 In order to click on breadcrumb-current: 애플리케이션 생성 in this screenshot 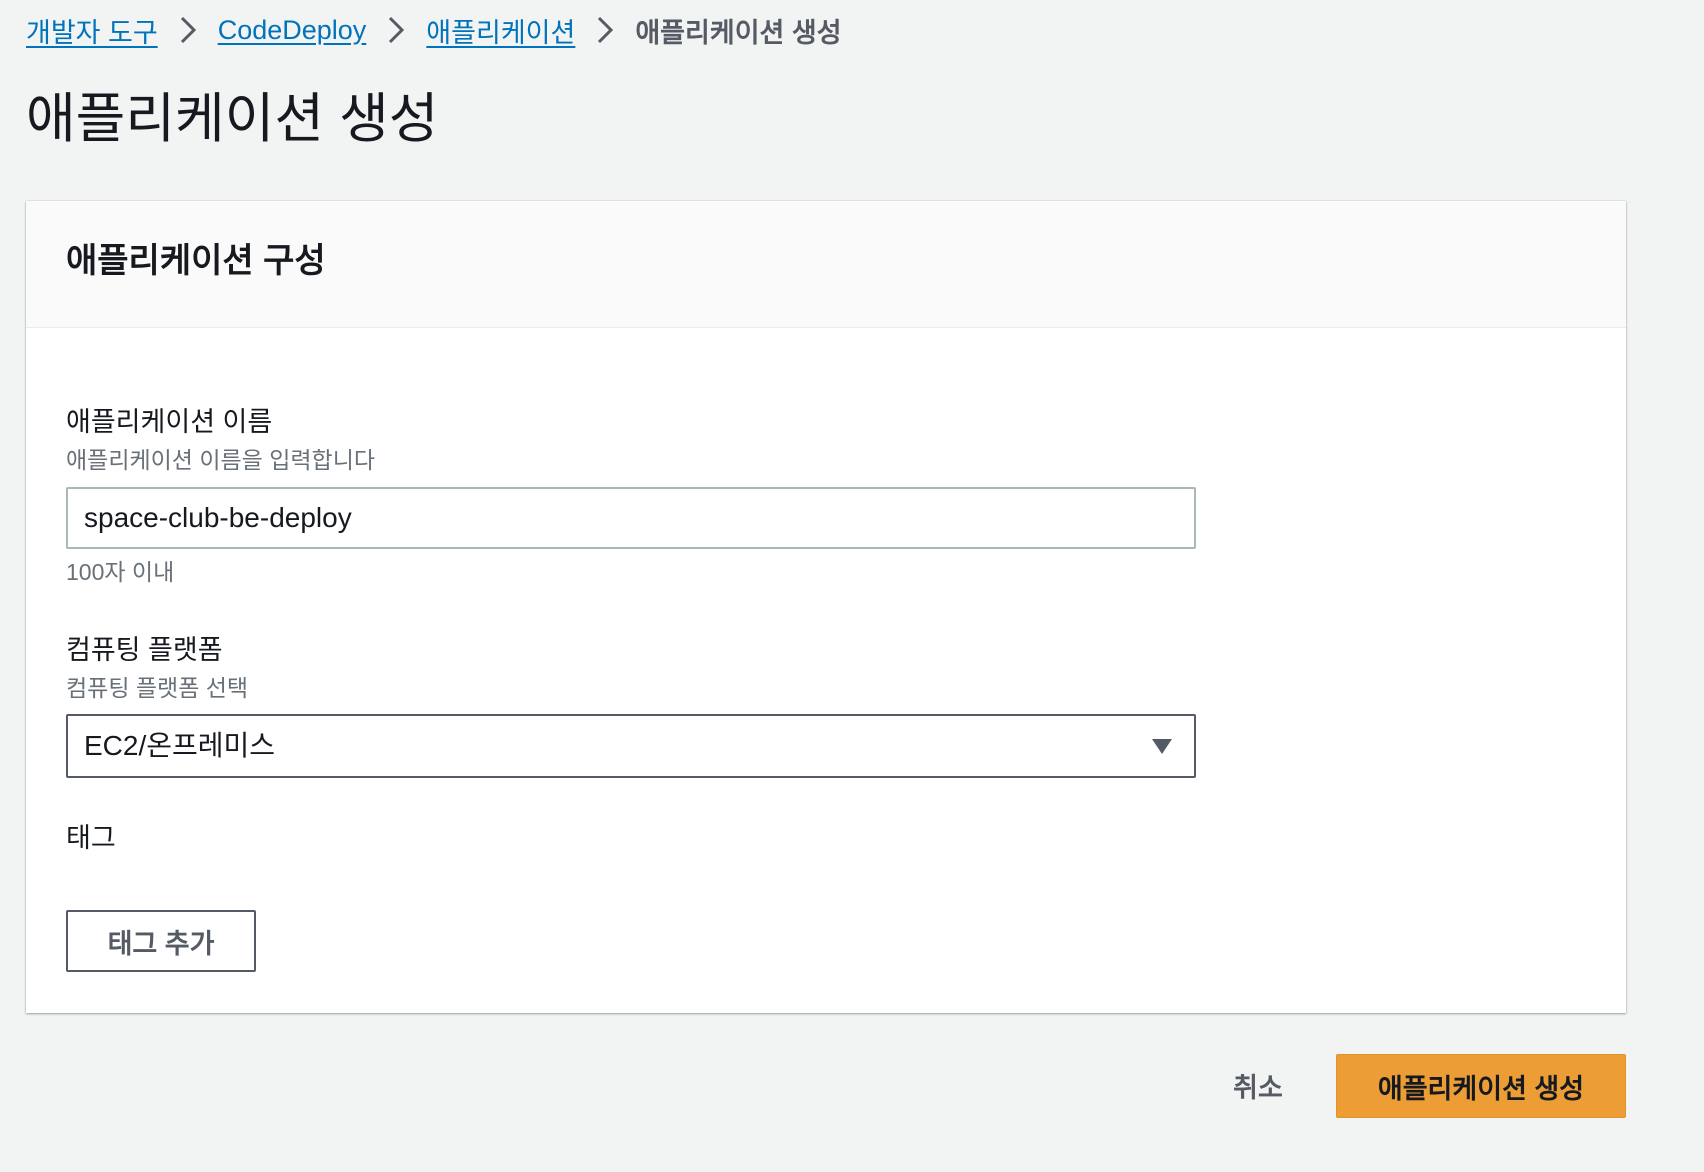, I will do `click(738, 32)`.